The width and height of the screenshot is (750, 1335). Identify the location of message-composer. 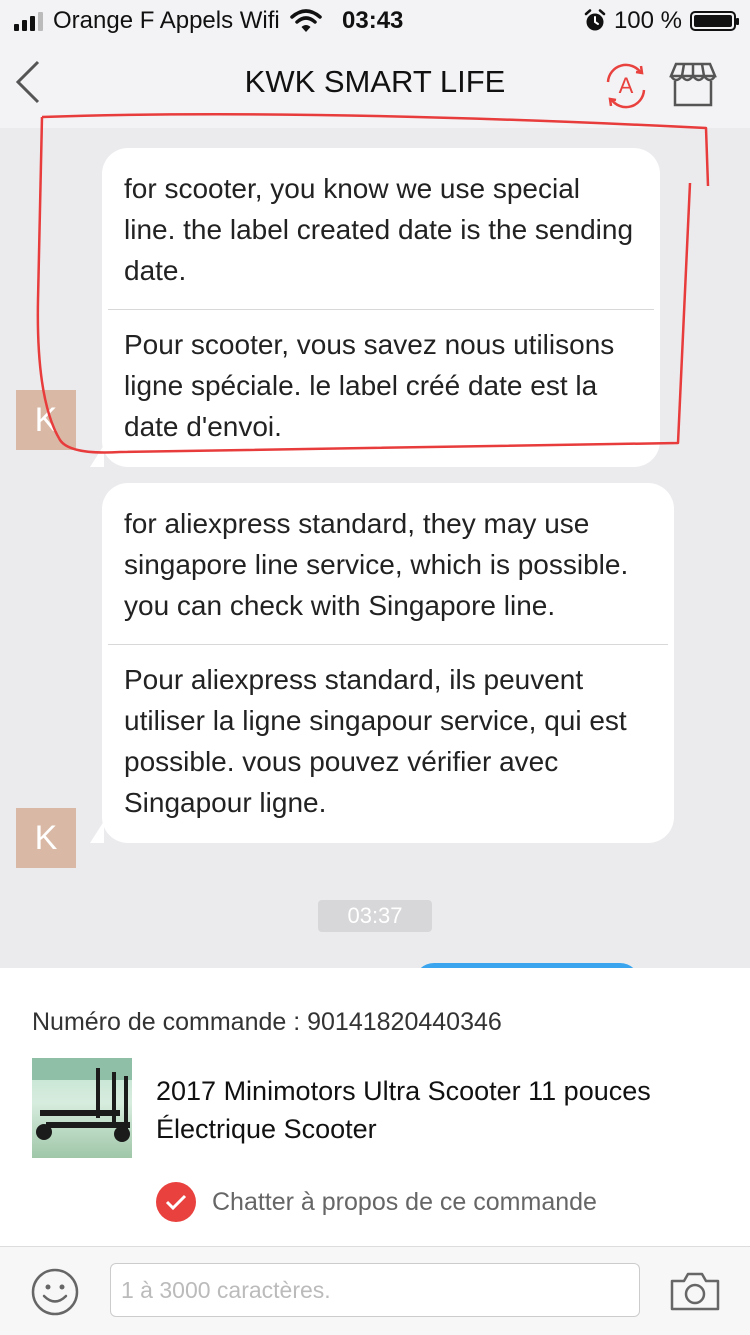
(375, 1290).